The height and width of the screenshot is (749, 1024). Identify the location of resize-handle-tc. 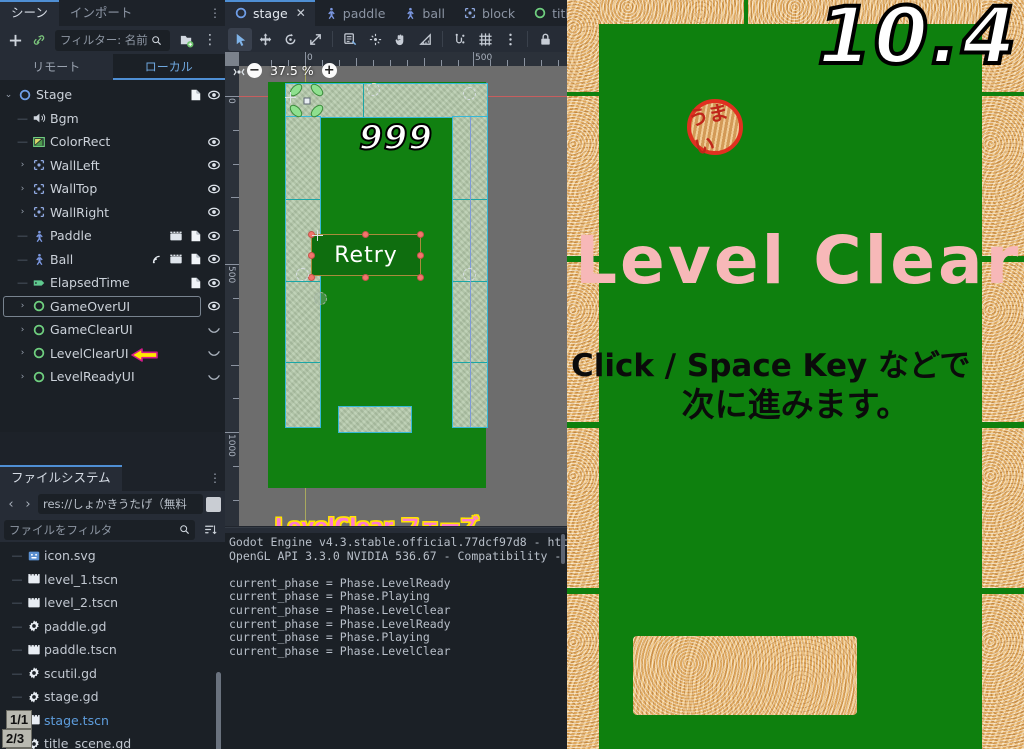
(365, 234).